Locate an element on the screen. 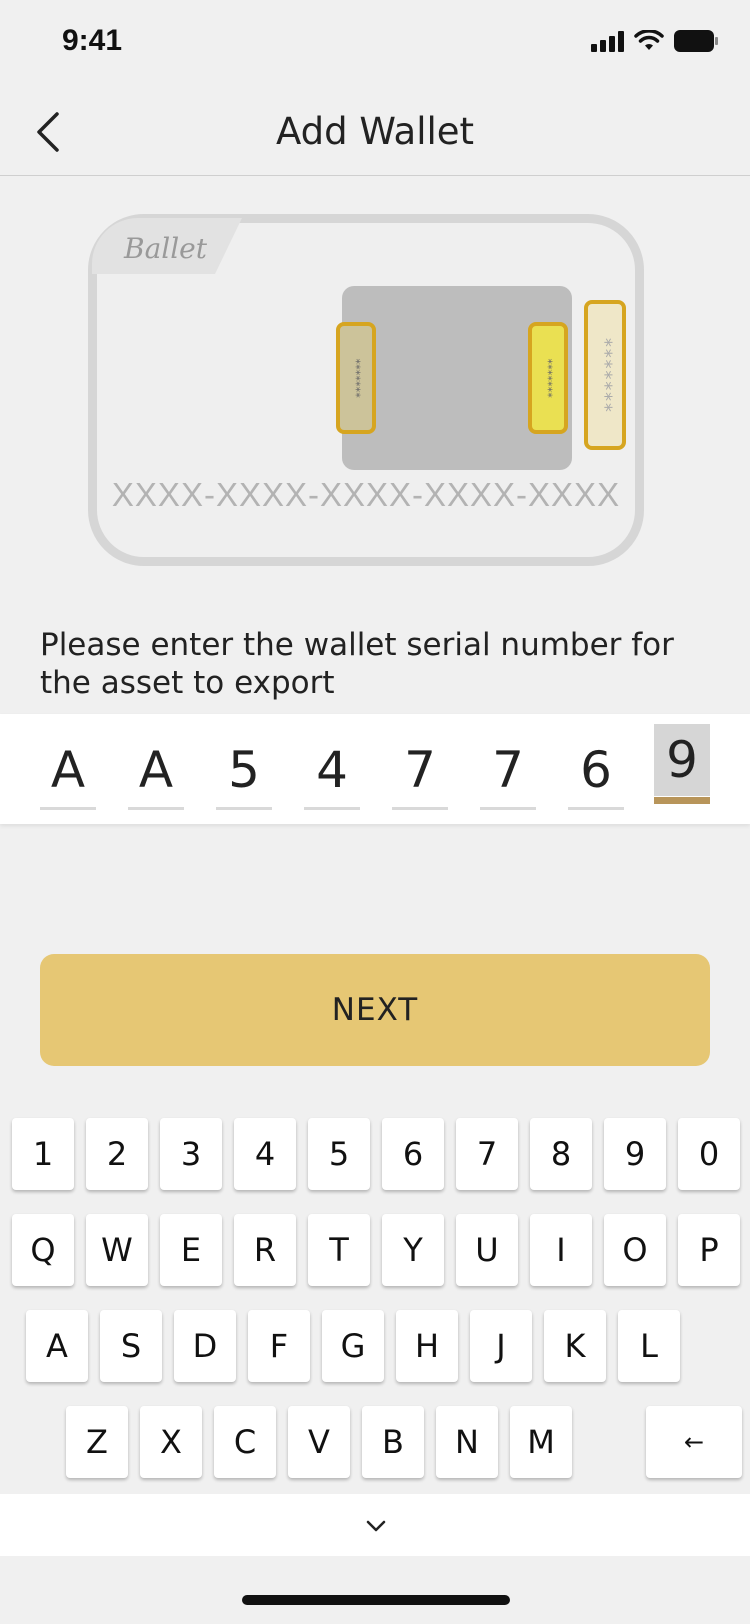  card-brand-logo: Ballet is located at coordinates (166, 248).